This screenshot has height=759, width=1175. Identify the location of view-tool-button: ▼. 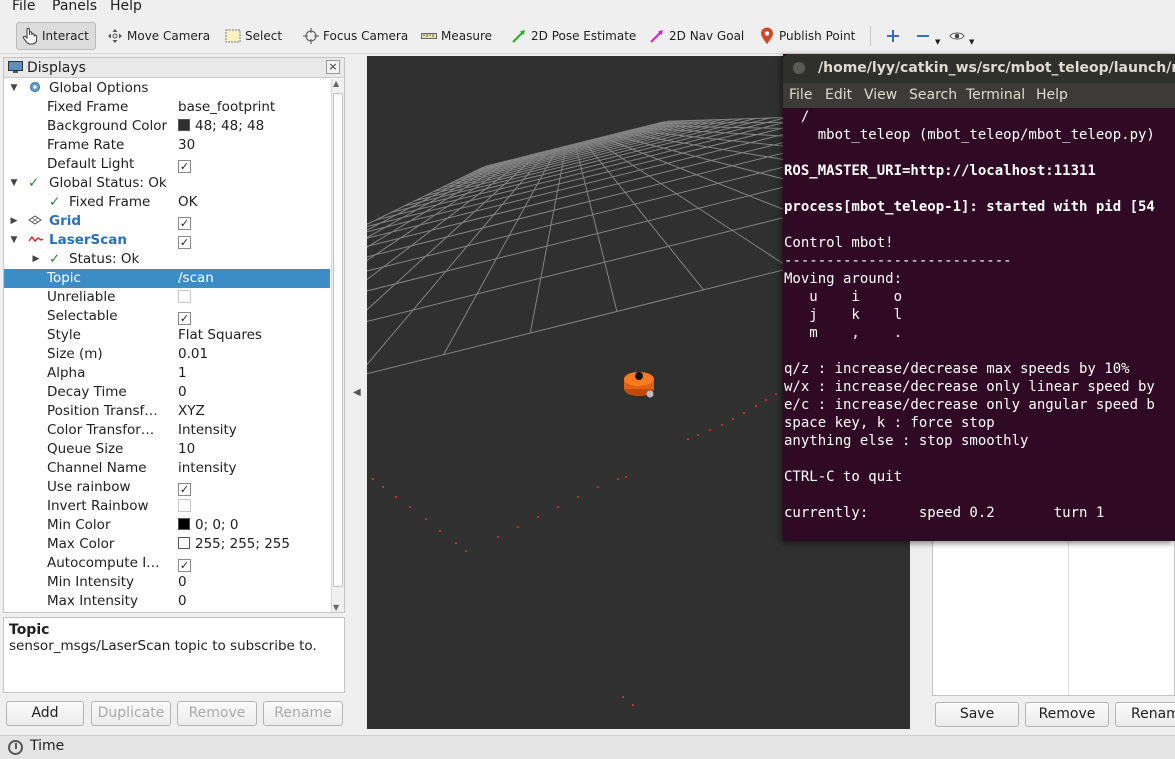
(961, 36).